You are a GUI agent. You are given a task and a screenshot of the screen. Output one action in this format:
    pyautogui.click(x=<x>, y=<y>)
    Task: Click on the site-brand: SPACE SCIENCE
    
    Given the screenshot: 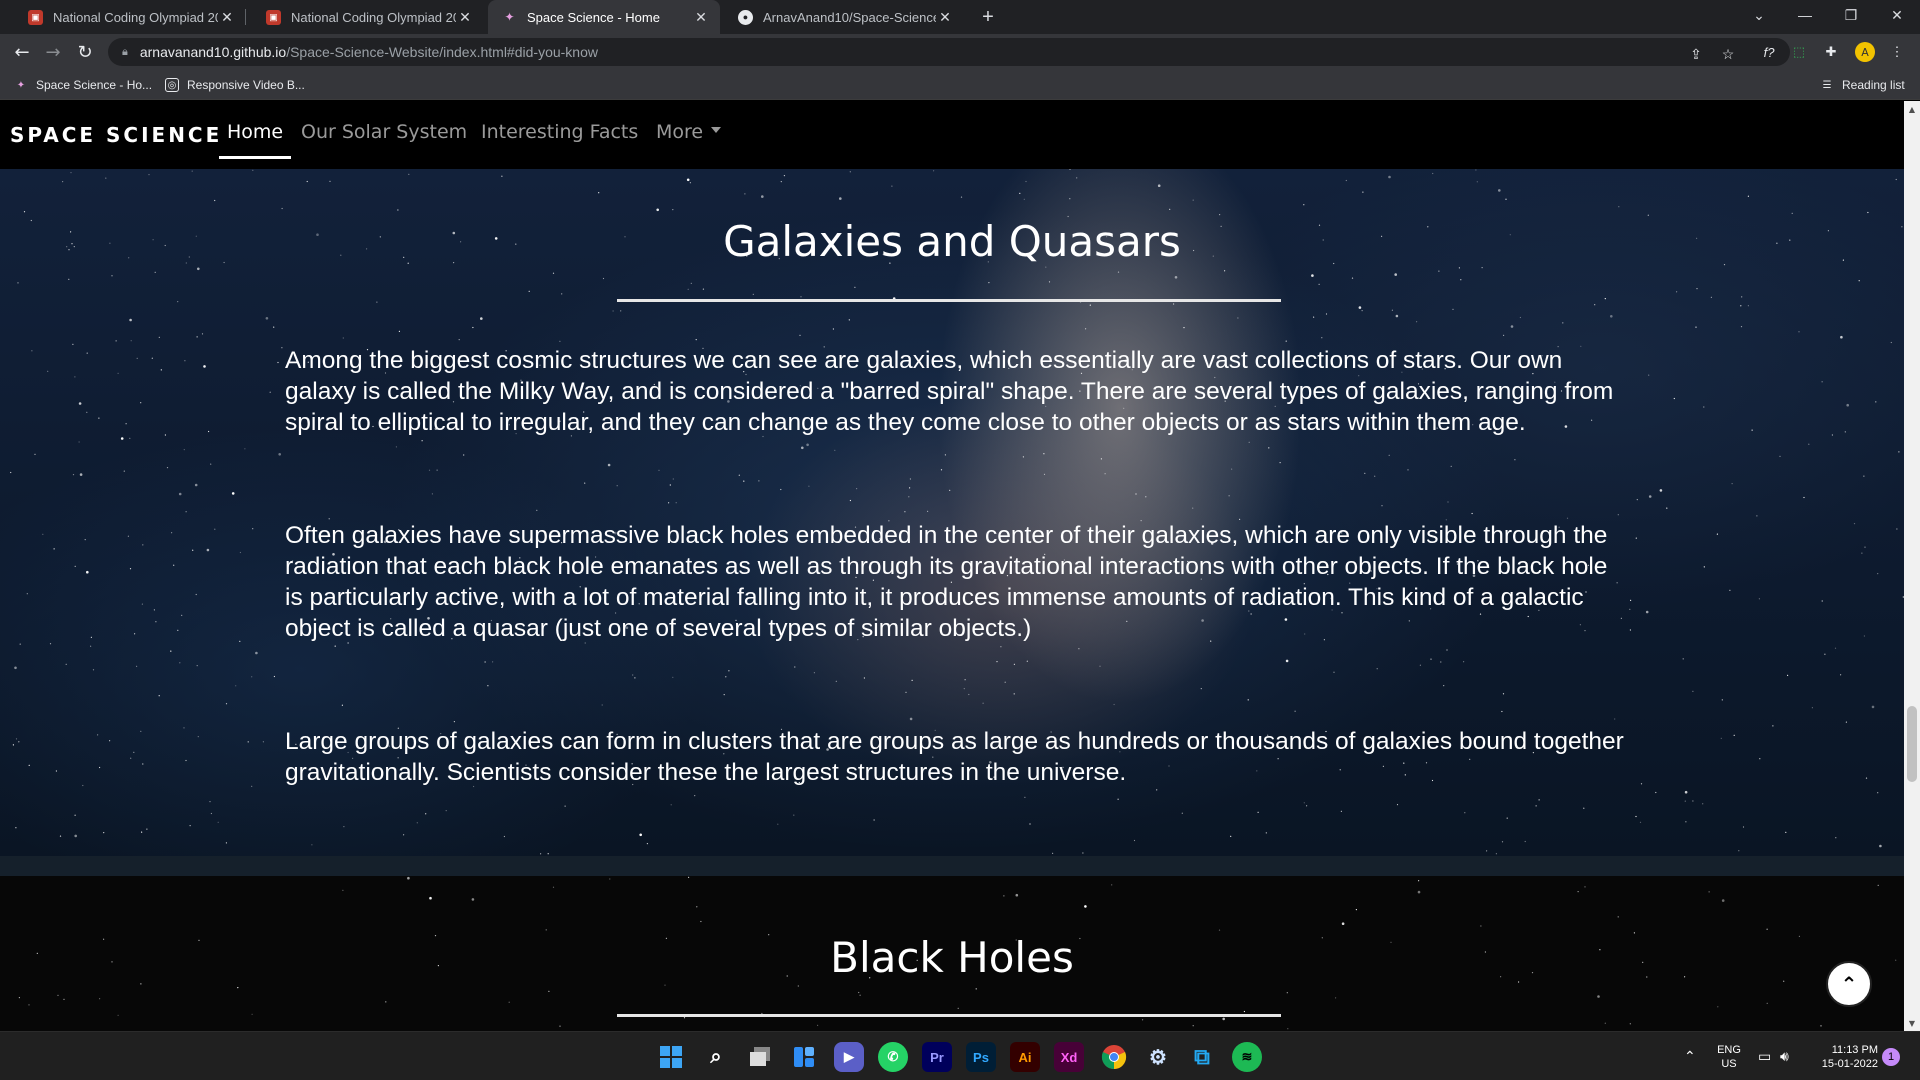 What is the action you would take?
    pyautogui.click(x=116, y=135)
    